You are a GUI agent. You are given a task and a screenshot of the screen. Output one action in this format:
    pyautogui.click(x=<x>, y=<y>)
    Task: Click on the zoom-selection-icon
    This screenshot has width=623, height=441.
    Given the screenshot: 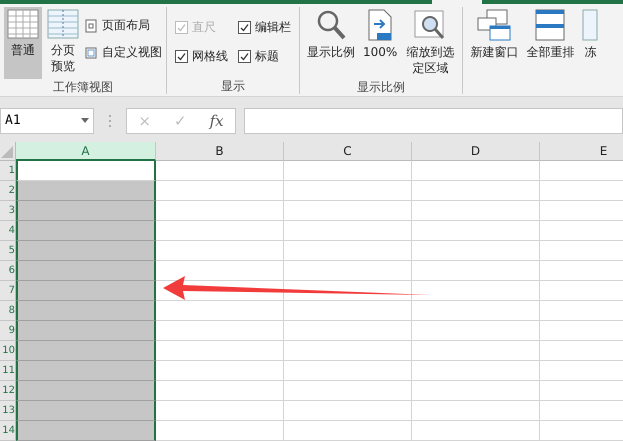 What is the action you would take?
    pyautogui.click(x=430, y=25)
    